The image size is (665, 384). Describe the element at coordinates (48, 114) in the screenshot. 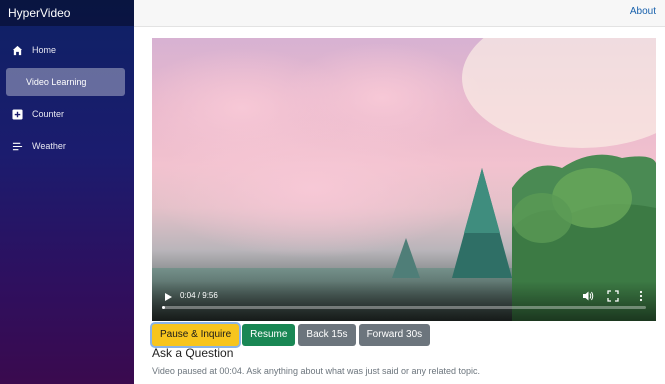

I see `sidebar-item-label: Counter` at that location.